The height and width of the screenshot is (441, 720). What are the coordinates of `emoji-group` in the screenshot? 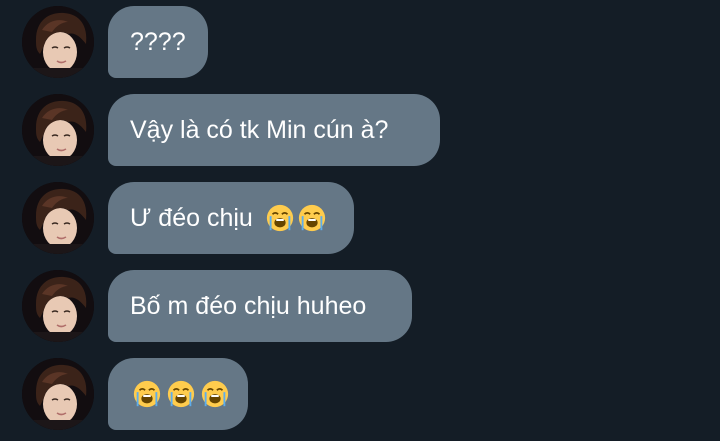 It's located at (180, 394).